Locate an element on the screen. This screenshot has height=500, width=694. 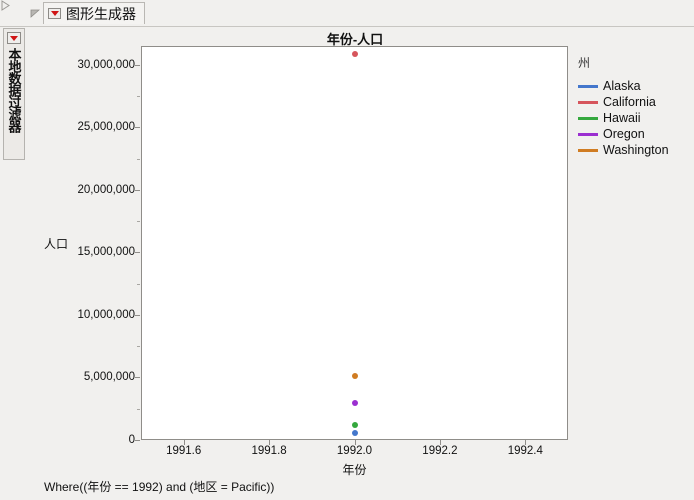
local-data-filter-label: 本地数据过滤器 is located at coordinates (14, 90).